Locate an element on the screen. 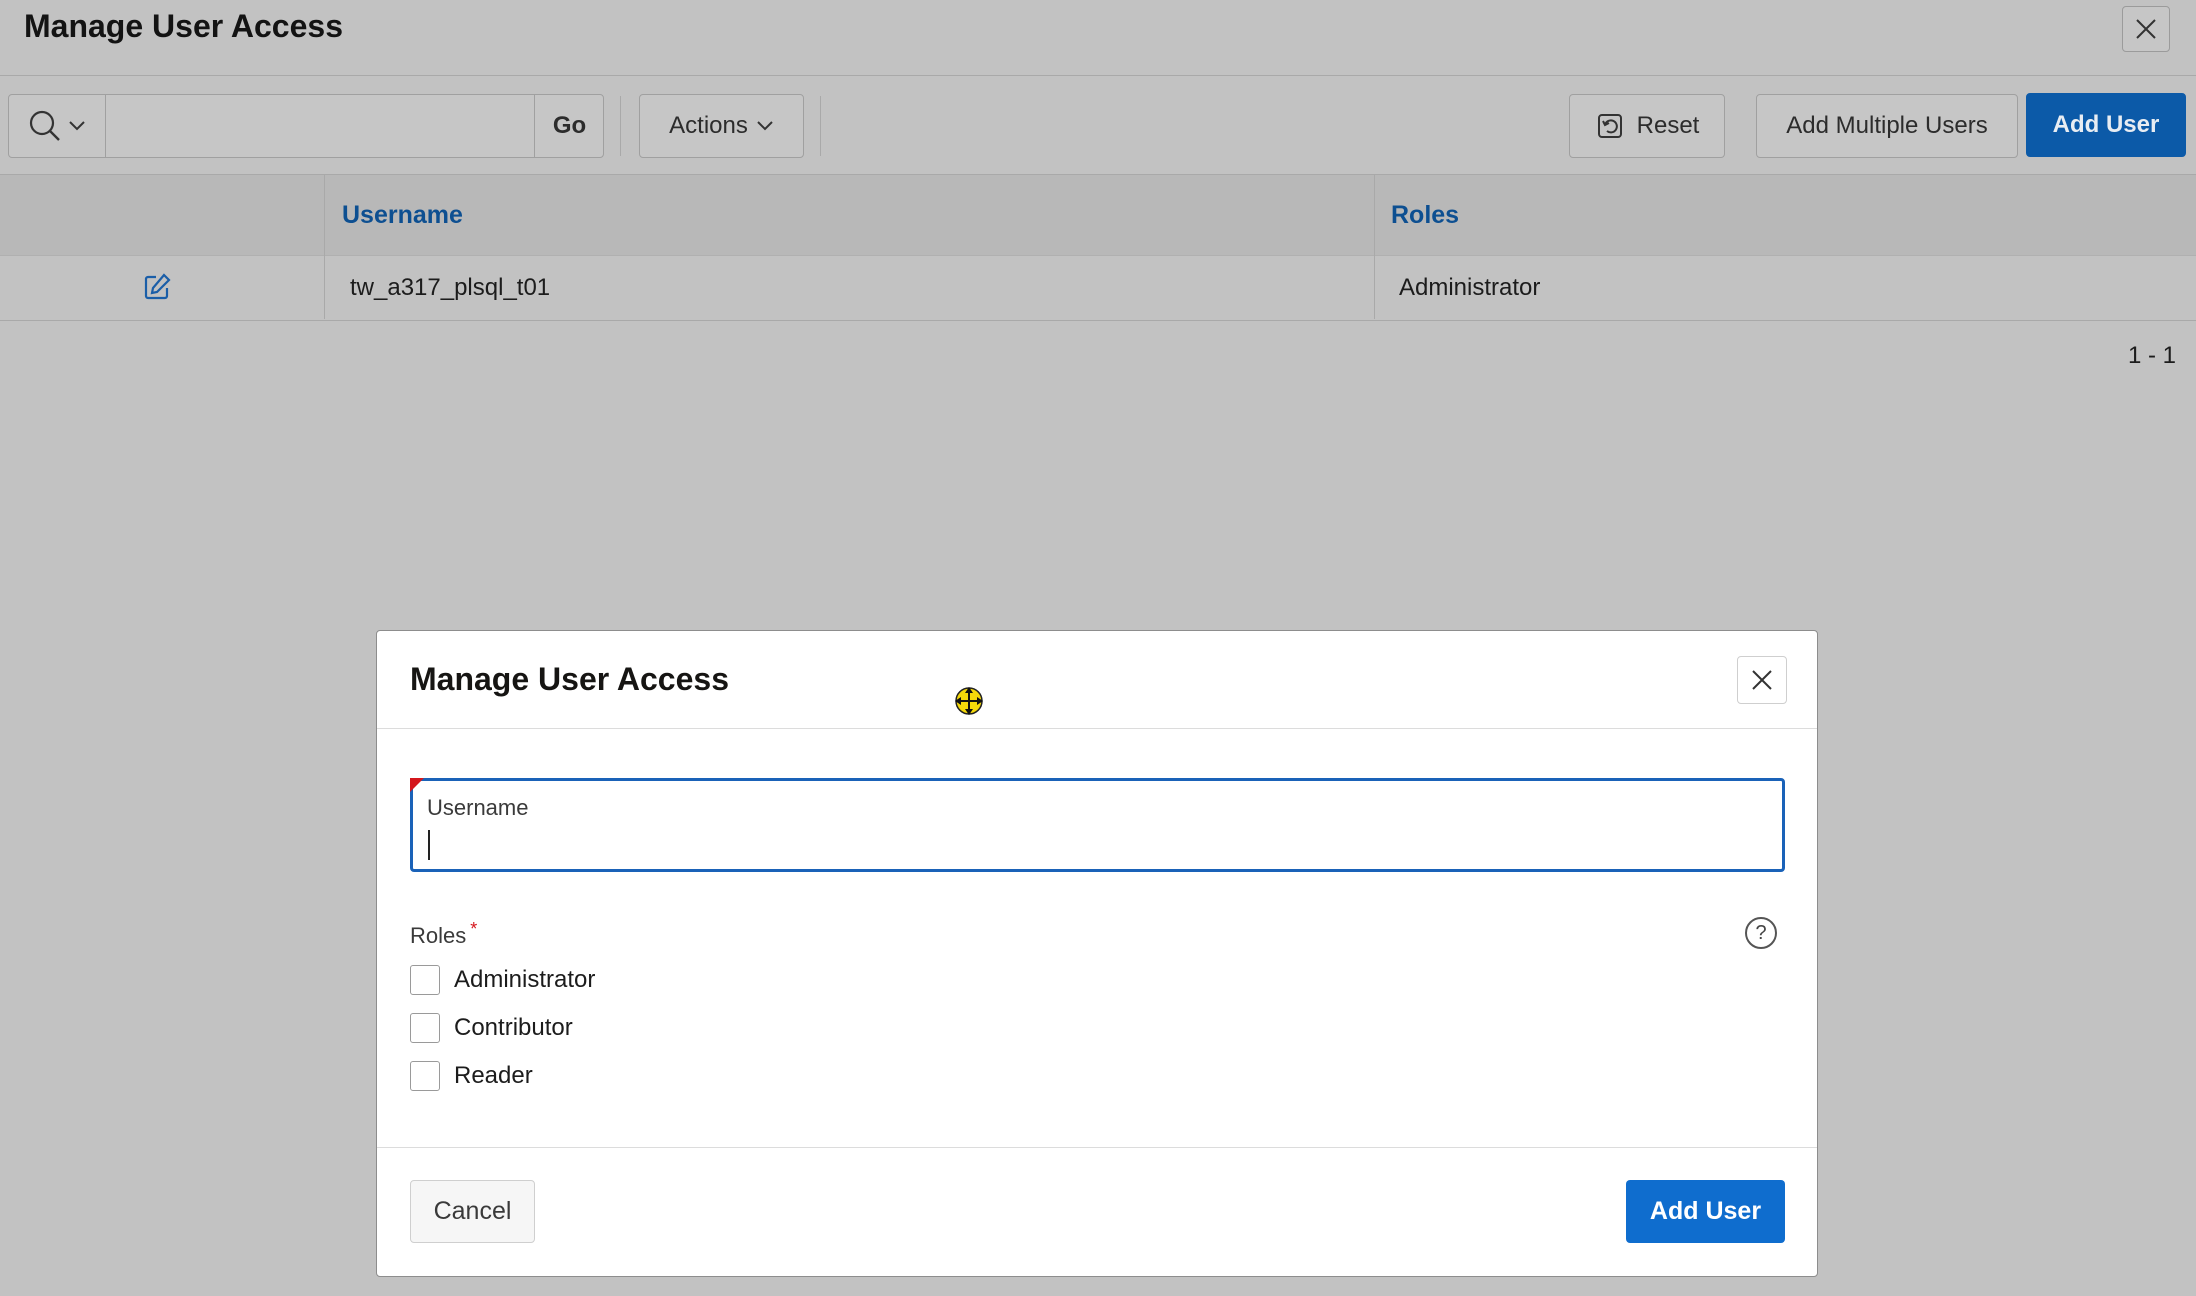  help-button: ? is located at coordinates (1761, 933).